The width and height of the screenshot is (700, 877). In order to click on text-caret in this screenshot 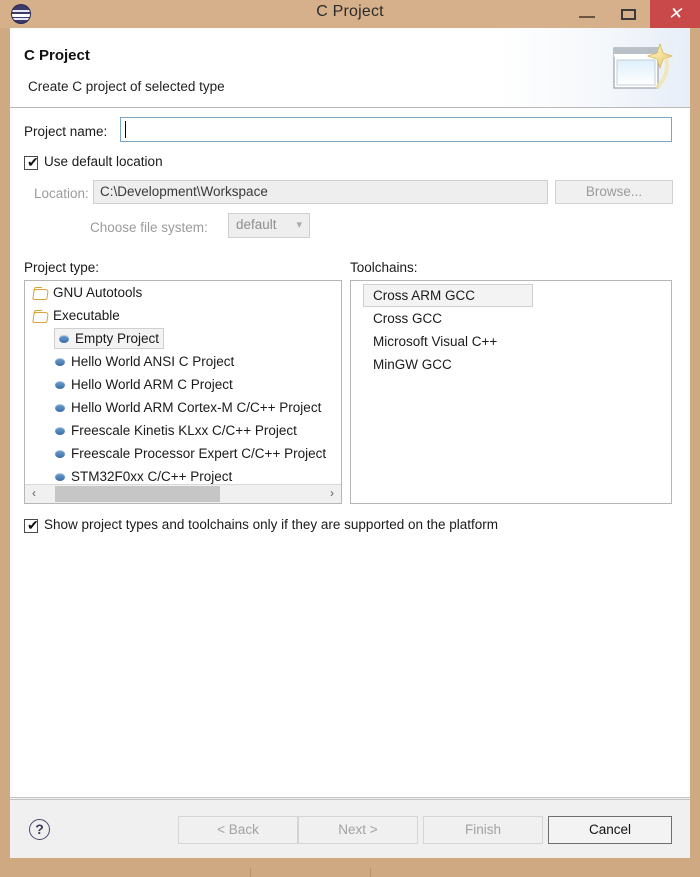, I will do `click(125, 129)`.